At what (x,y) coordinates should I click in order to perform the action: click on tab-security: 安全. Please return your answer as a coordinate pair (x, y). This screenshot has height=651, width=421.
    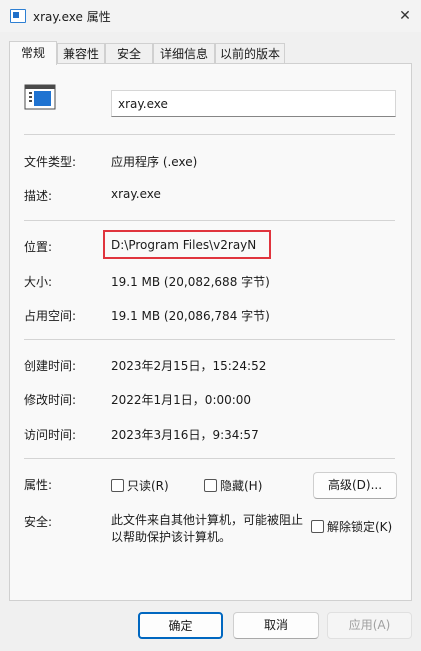
    Looking at the image, I should click on (129, 53).